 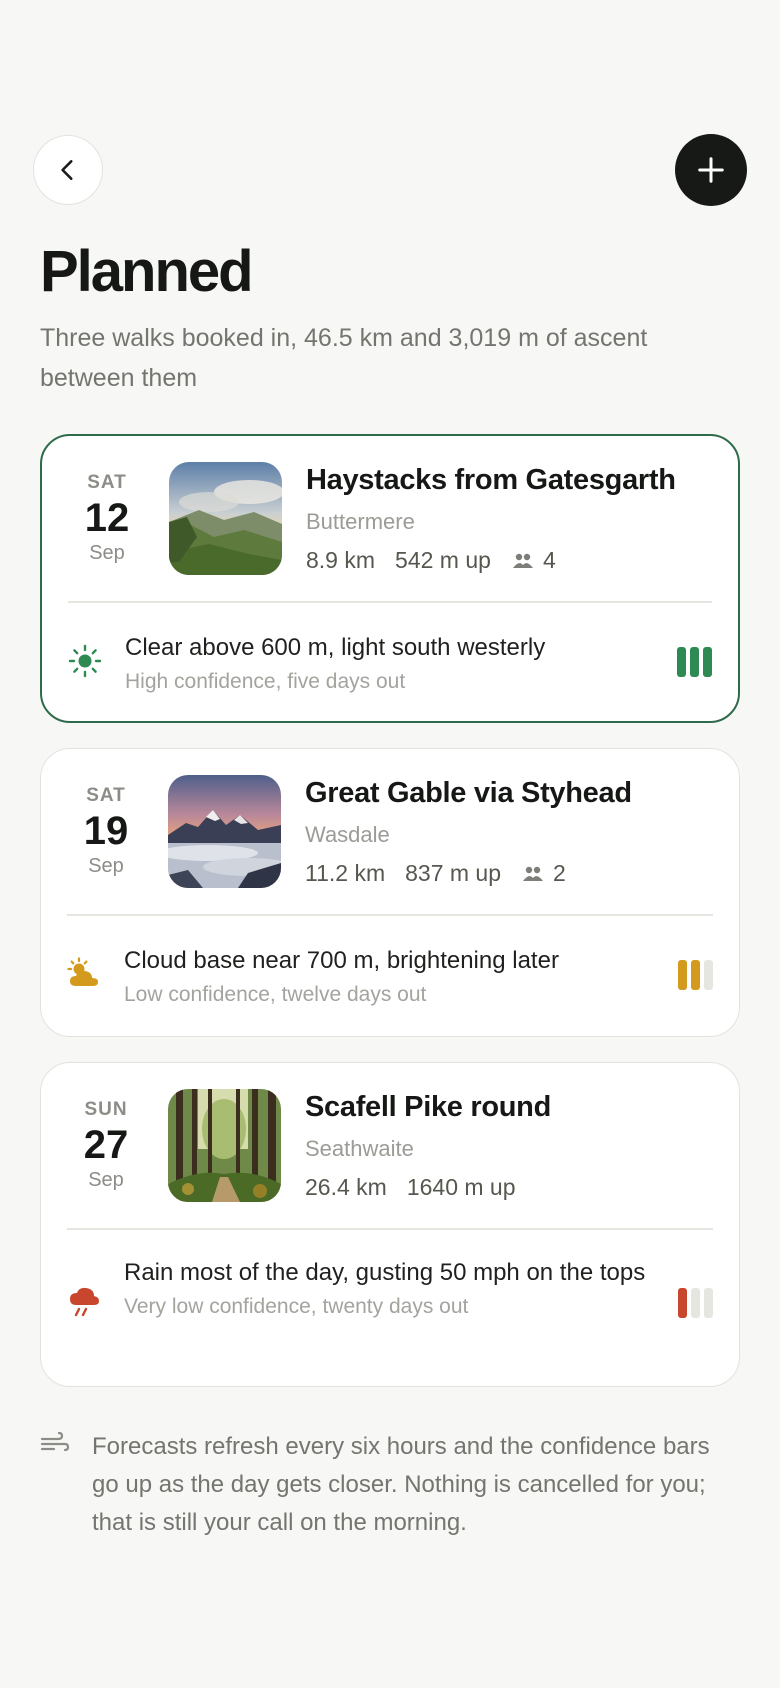 What do you see at coordinates (491, 480) in the screenshot?
I see `walk-name: Haystacks from Gatesgarth` at bounding box center [491, 480].